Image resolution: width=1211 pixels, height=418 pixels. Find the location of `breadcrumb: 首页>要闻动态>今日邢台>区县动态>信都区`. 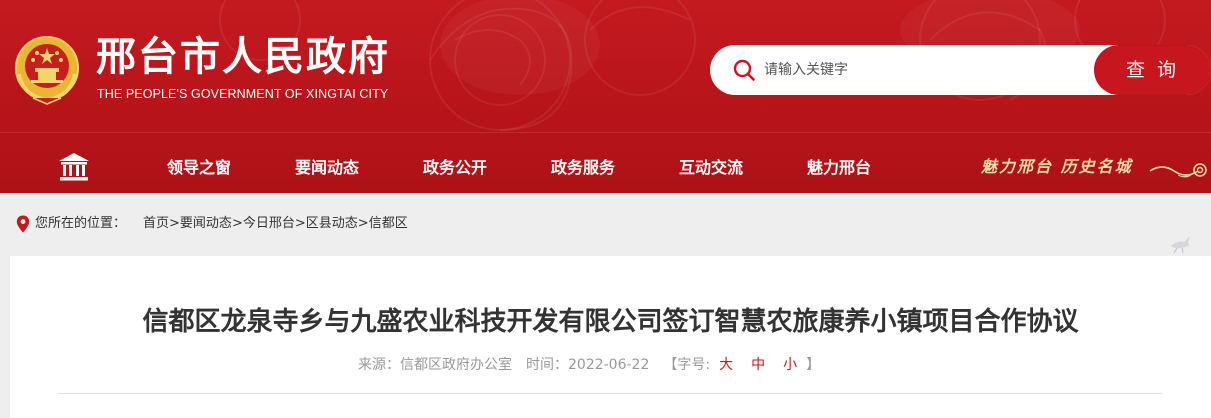

breadcrumb: 首页>要闻动态>今日邢台>区县动态>信都区 is located at coordinates (275, 224).